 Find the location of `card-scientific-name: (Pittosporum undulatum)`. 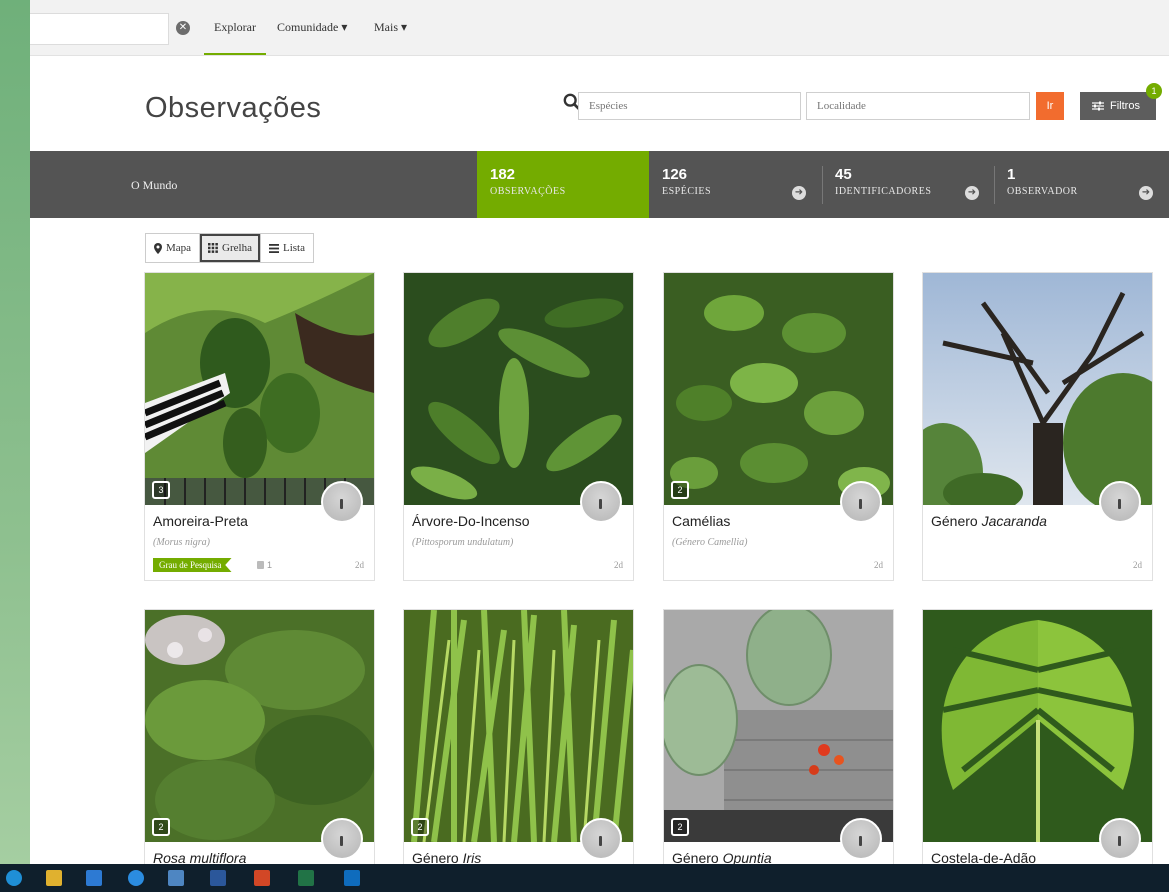

card-scientific-name: (Pittosporum undulatum) is located at coordinates (463, 542).